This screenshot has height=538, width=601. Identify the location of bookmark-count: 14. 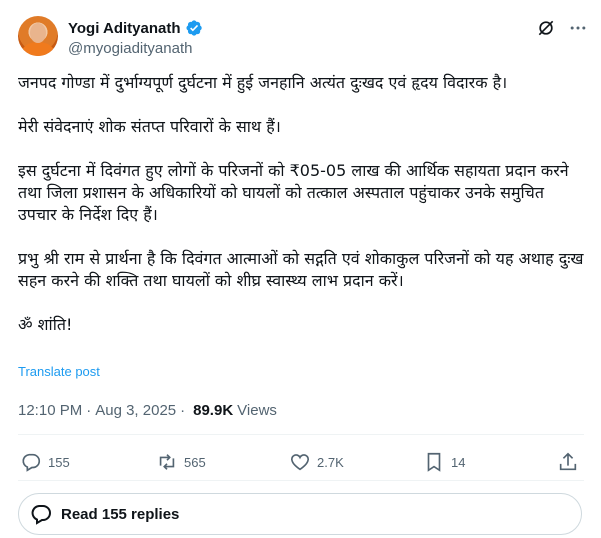
(458, 462).